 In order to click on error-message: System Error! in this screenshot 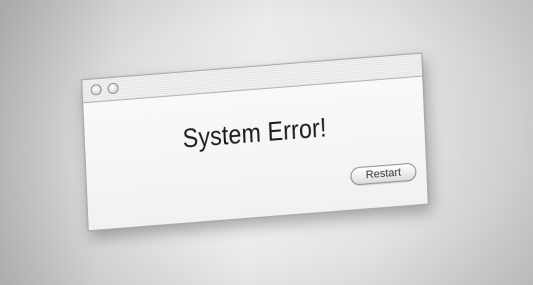, I will do `click(255, 133)`.